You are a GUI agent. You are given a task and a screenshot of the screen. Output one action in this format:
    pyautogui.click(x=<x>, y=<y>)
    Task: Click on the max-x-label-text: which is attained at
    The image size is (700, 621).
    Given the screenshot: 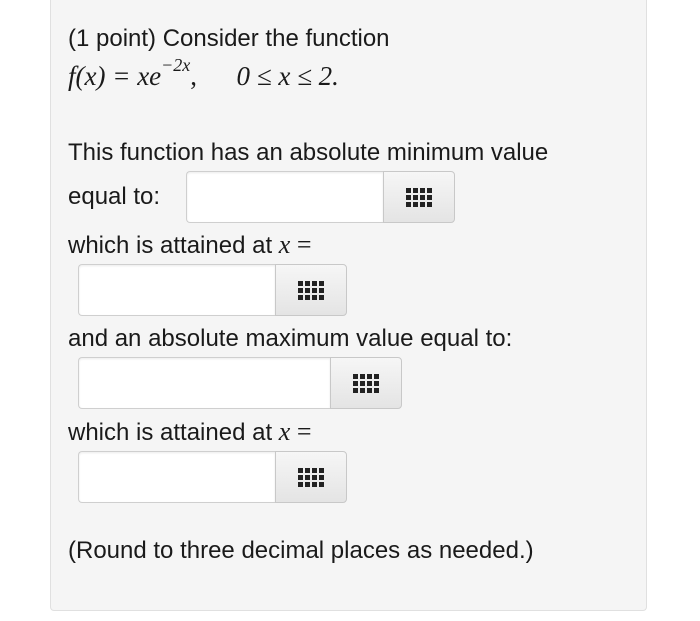 What is the action you would take?
    pyautogui.click(x=170, y=432)
    